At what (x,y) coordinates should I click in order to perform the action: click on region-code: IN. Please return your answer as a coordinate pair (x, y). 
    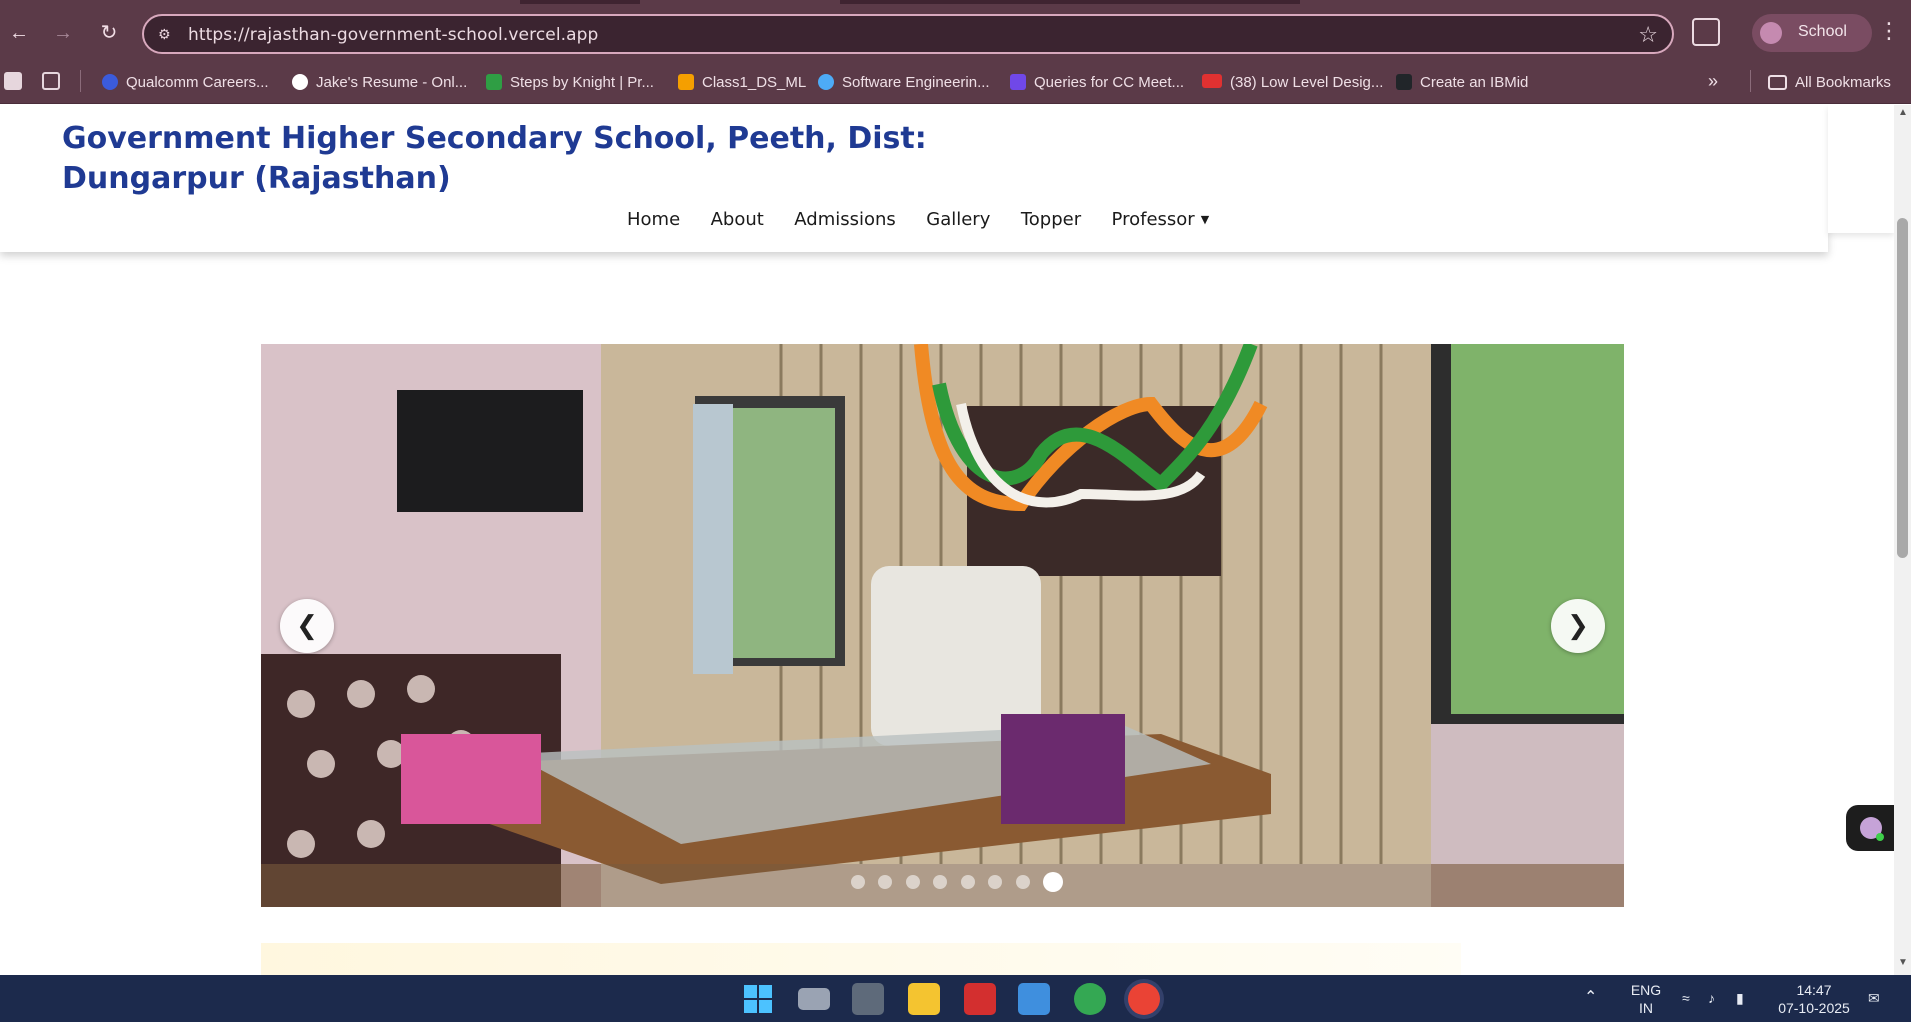
    Looking at the image, I should click on (1646, 1008).